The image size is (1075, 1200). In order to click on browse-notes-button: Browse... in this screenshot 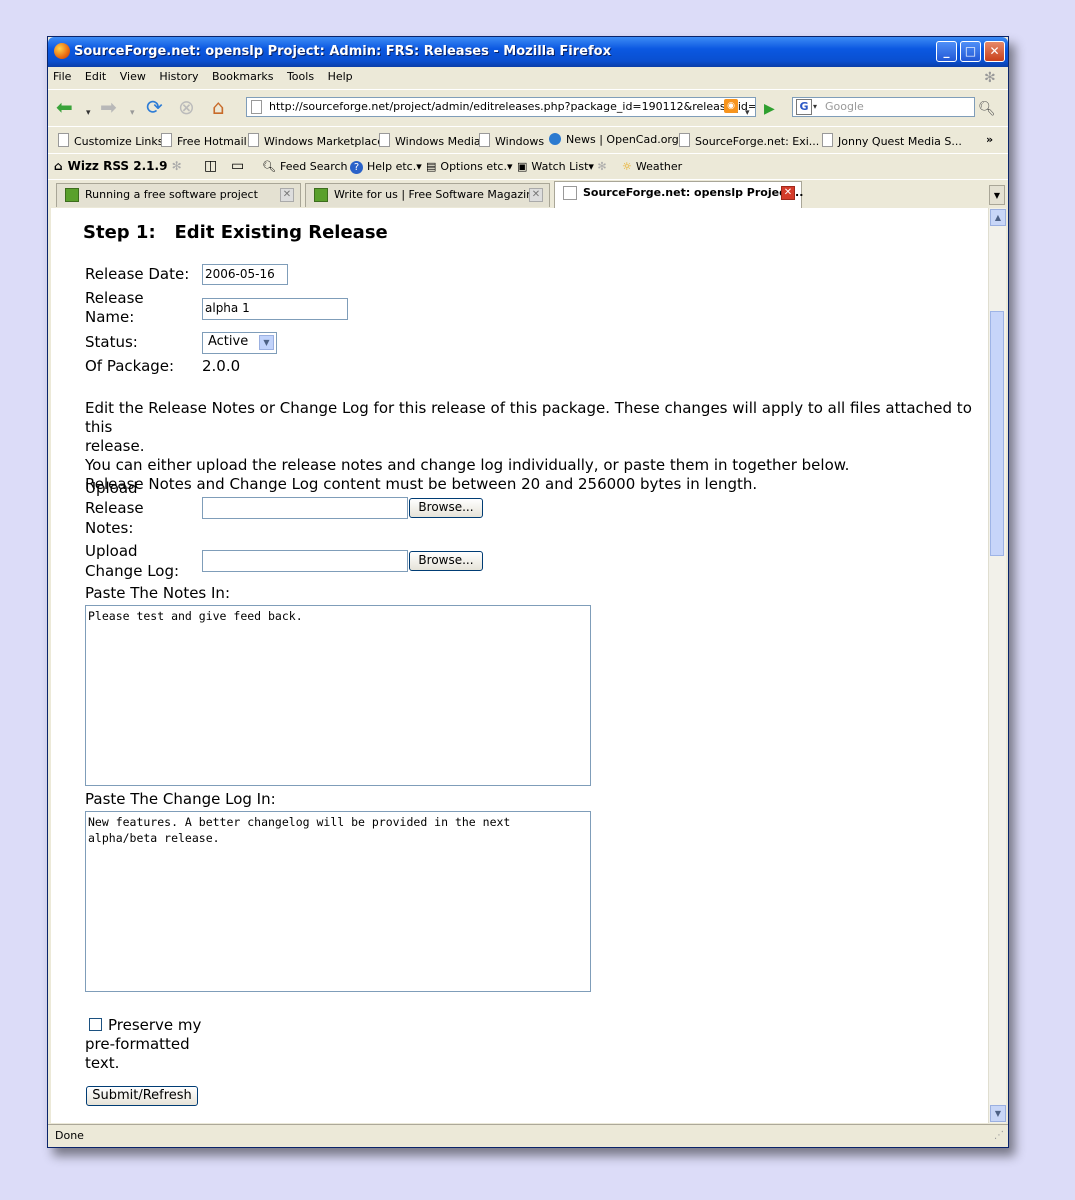, I will do `click(446, 508)`.